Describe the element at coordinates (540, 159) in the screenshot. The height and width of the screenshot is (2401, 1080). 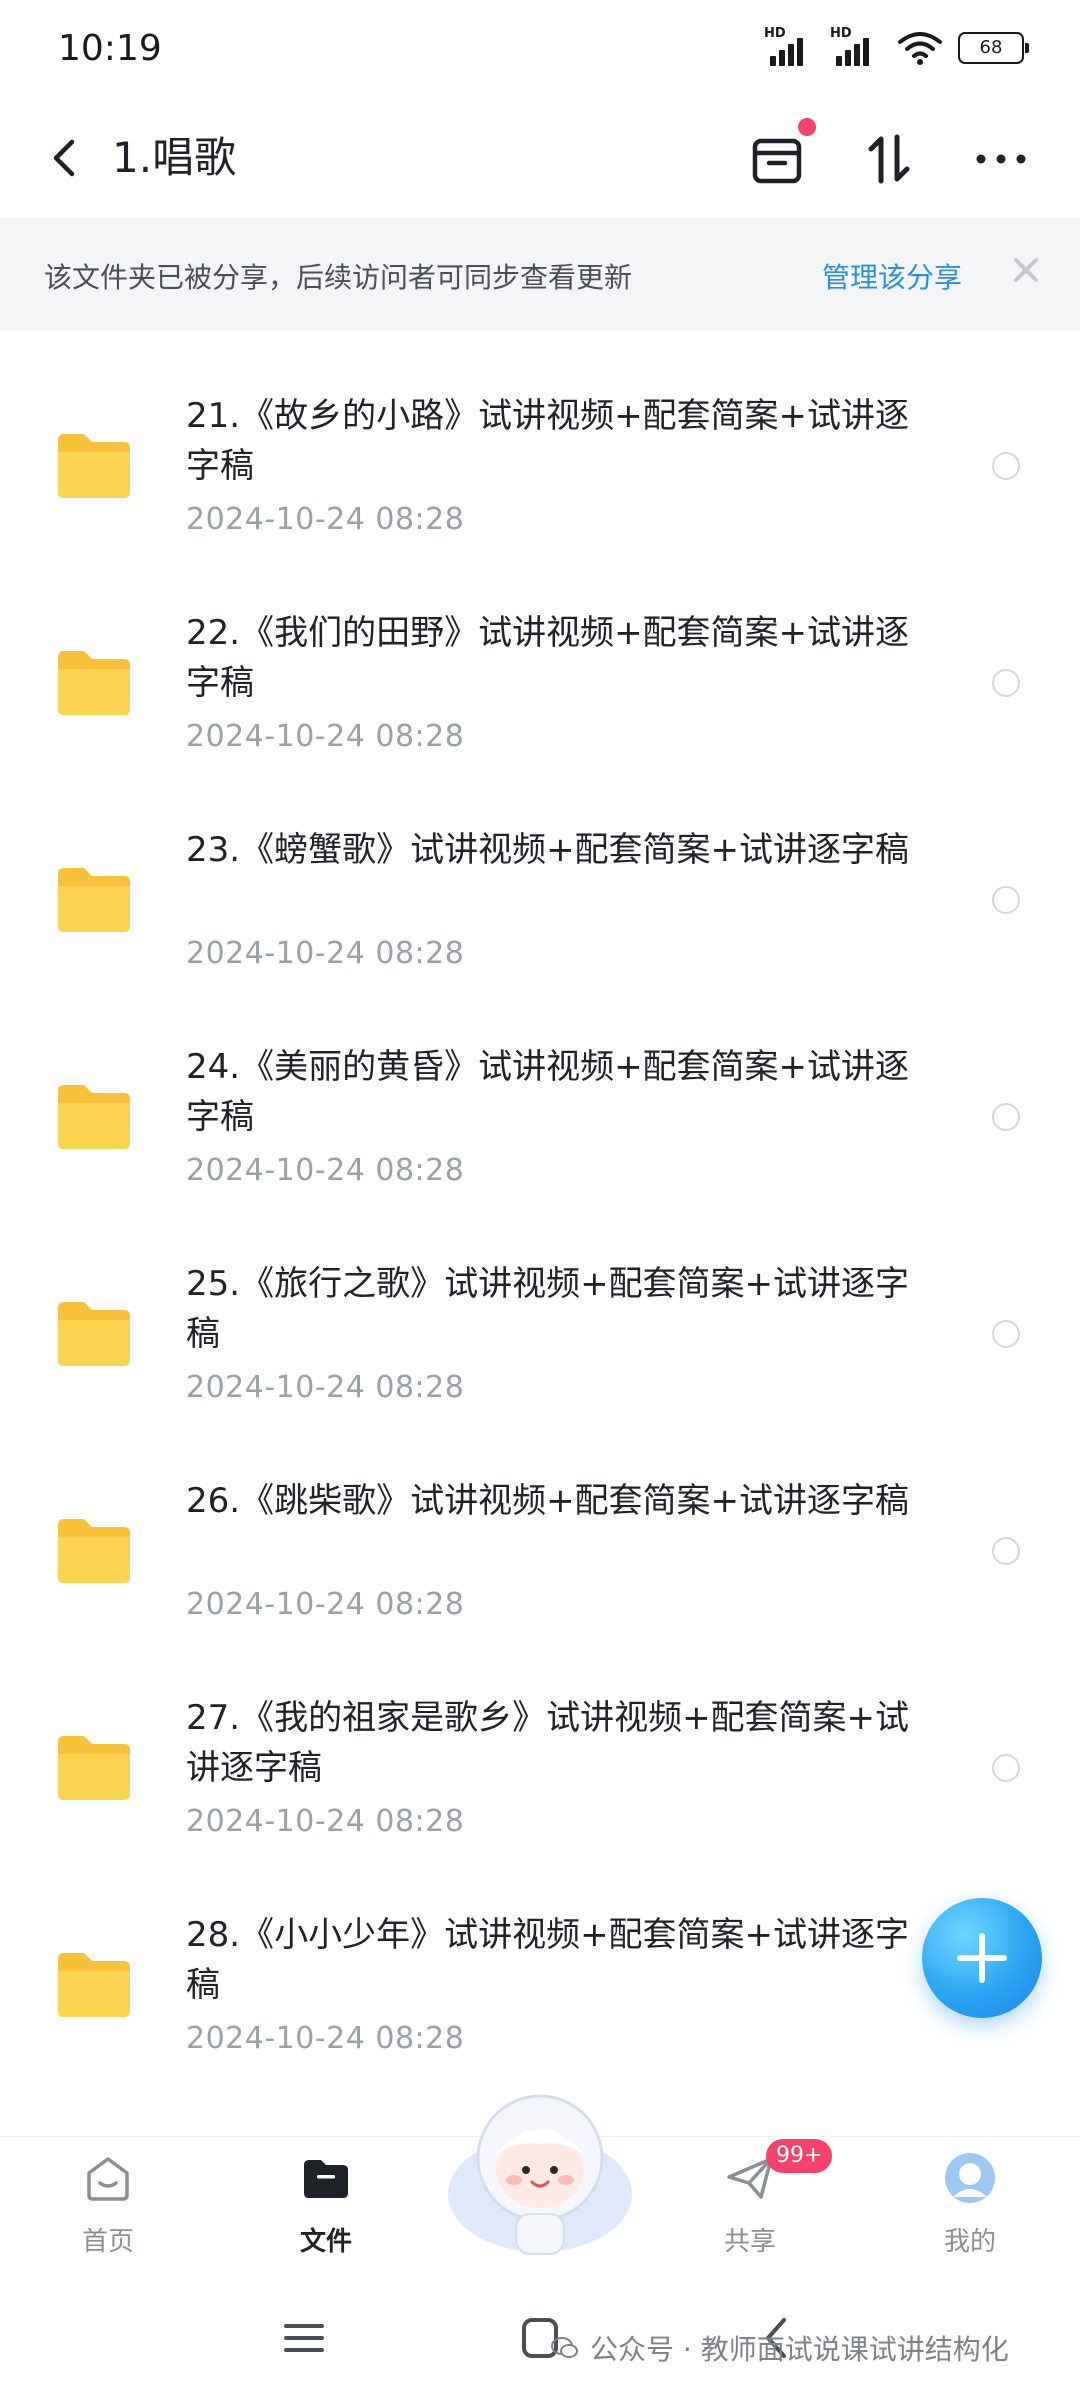
I see `header: 1.唱歌` at that location.